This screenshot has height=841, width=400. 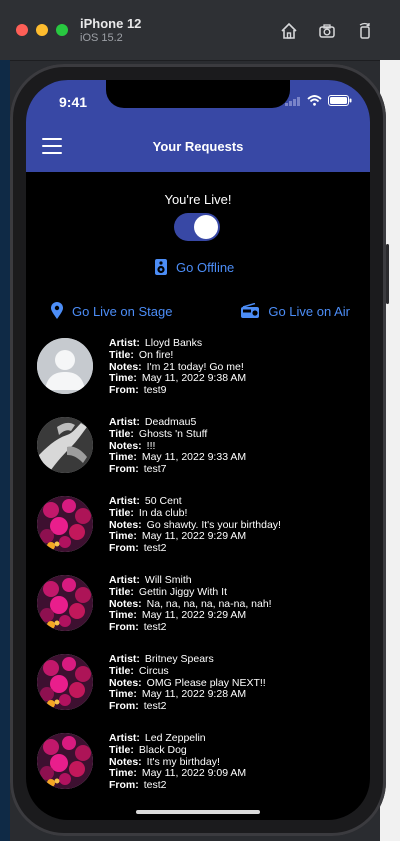 What do you see at coordinates (206, 682) in the screenshot?
I see `notes-value: OMG Please play NEXT!!` at bounding box center [206, 682].